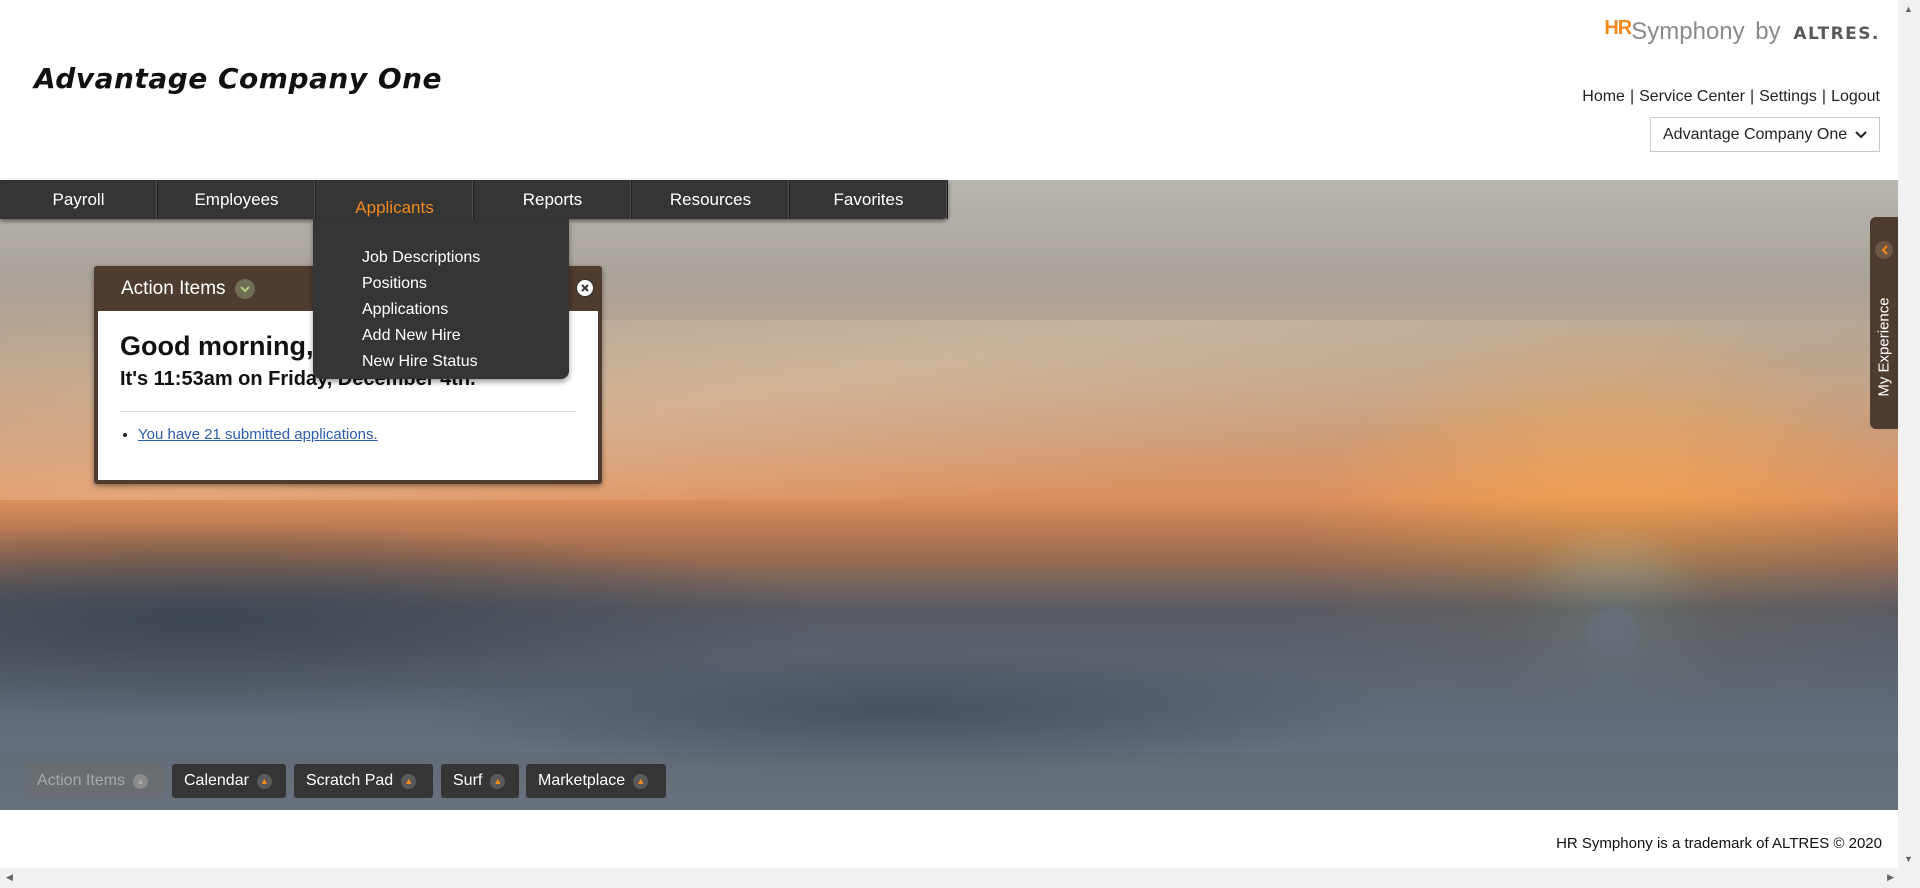 The height and width of the screenshot is (888, 1920). What do you see at coordinates (1908, 859) in the screenshot?
I see `scroll-down-icon: ▼` at bounding box center [1908, 859].